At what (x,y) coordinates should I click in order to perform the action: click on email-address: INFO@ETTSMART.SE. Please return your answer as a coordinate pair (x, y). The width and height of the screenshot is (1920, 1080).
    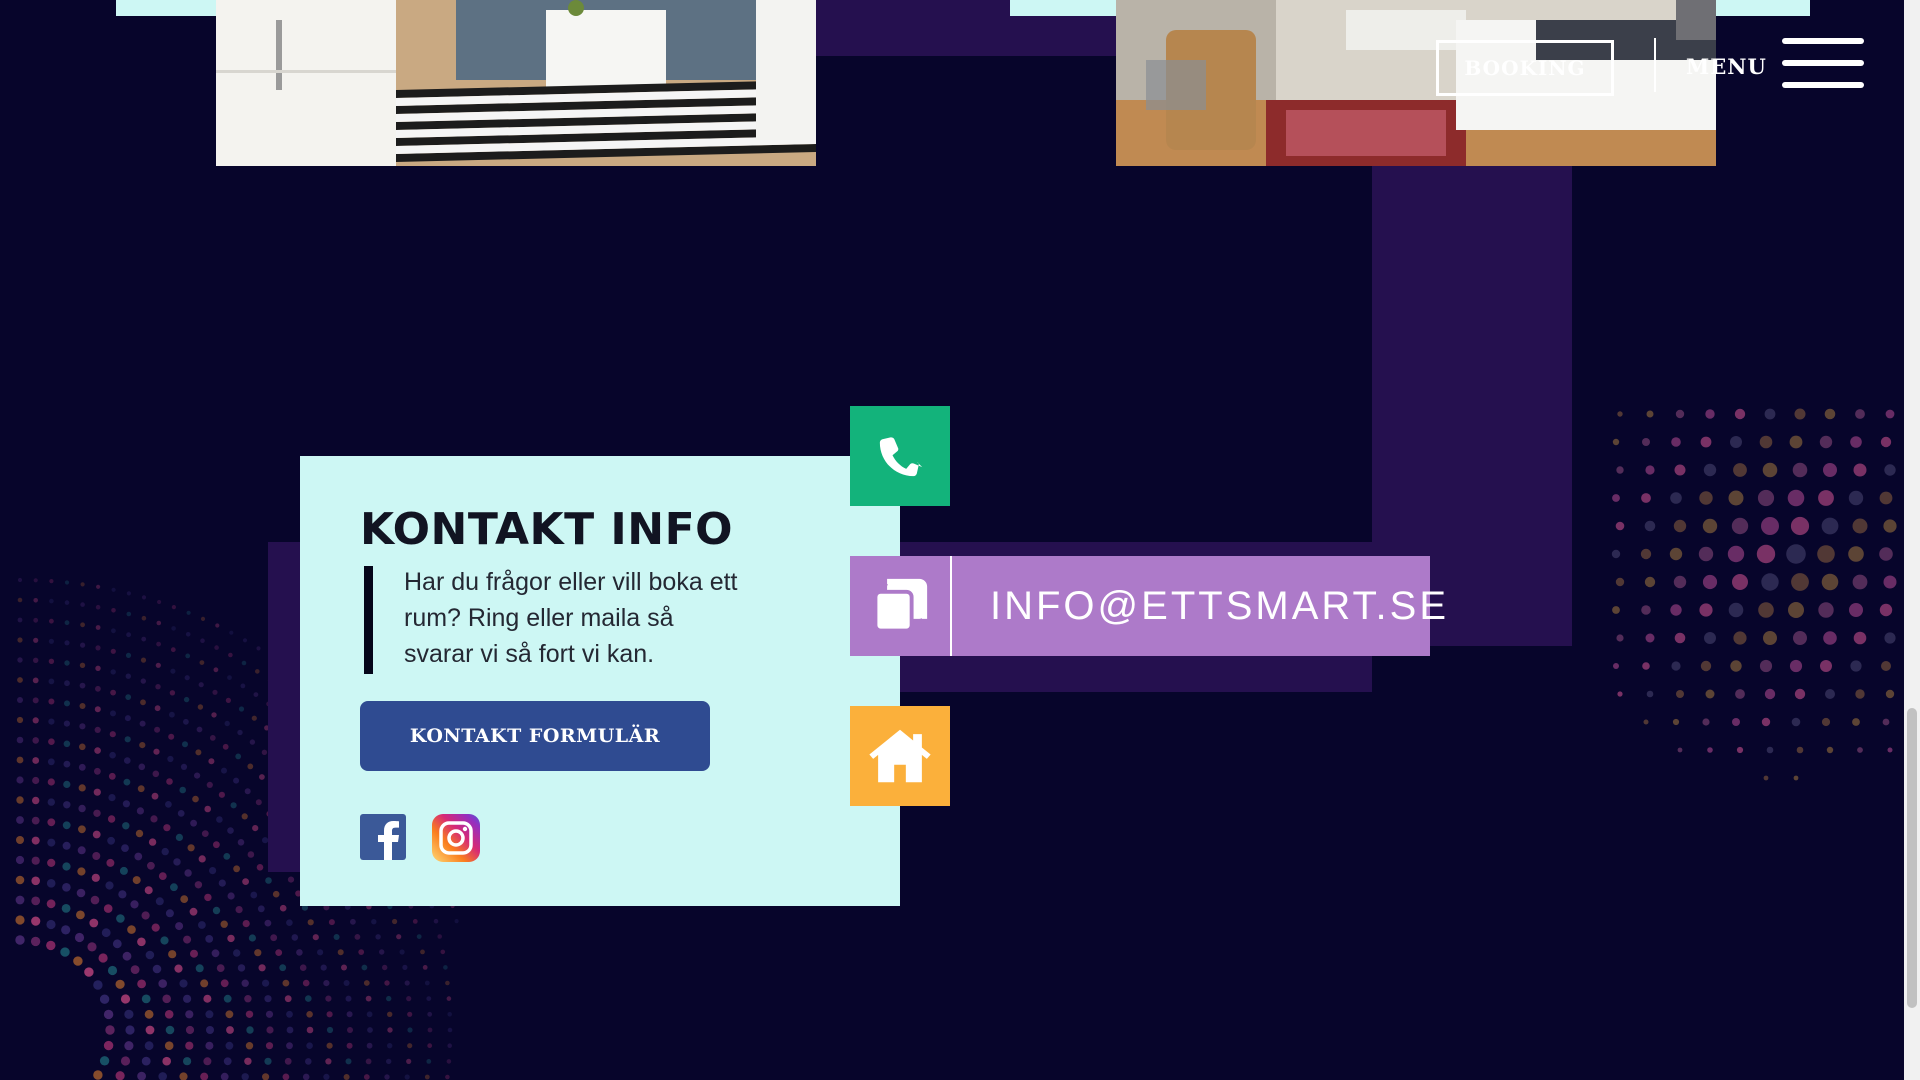
    Looking at the image, I should click on (1219, 606).